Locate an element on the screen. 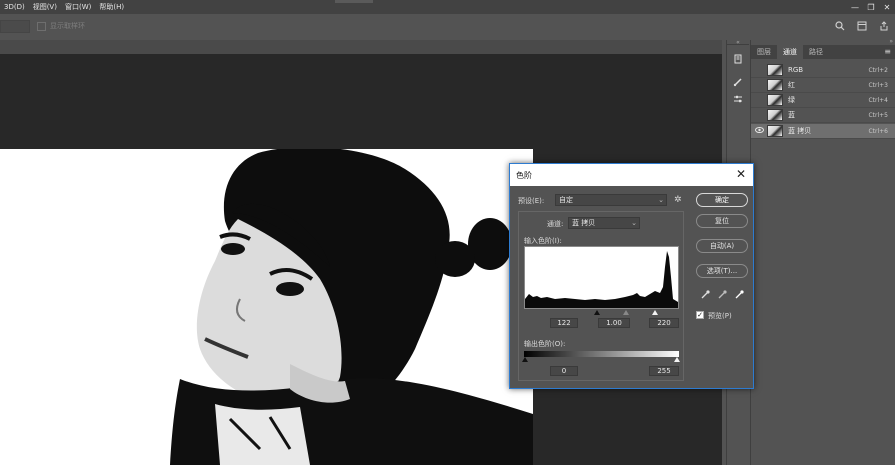 This screenshot has width=895, height=465. panel-tabs: 图层 通道 路径 is located at coordinates (823, 52).